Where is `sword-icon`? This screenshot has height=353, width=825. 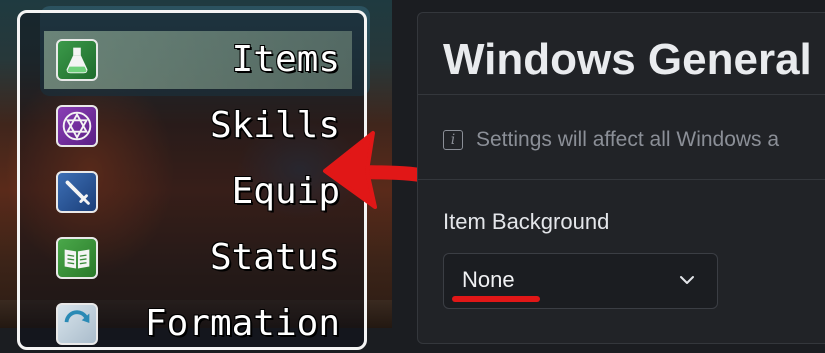 sword-icon is located at coordinates (77, 192).